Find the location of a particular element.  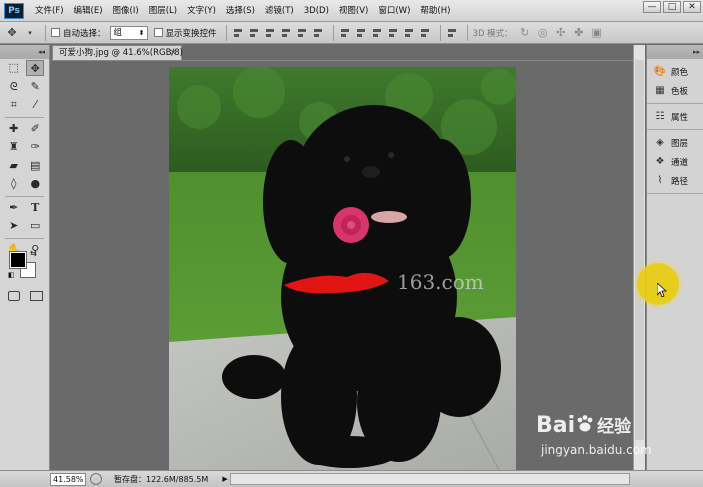

panel-swatches-label: 色板 is located at coordinates (680, 91).